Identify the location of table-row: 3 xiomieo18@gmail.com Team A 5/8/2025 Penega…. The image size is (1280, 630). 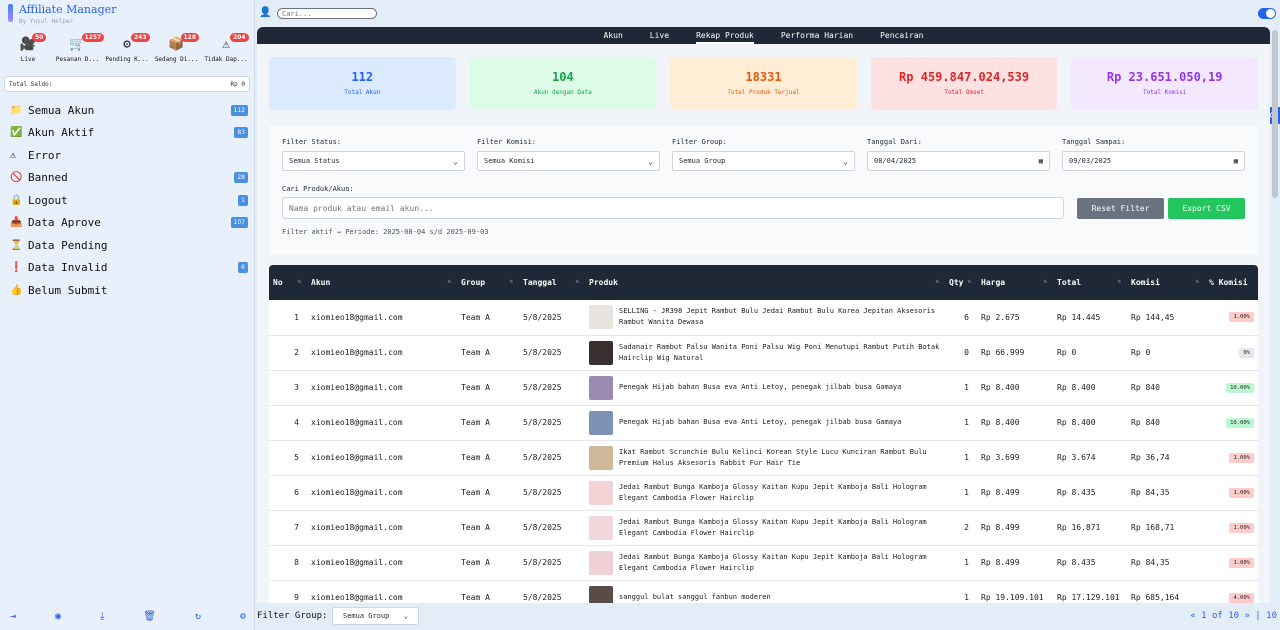
(763, 387).